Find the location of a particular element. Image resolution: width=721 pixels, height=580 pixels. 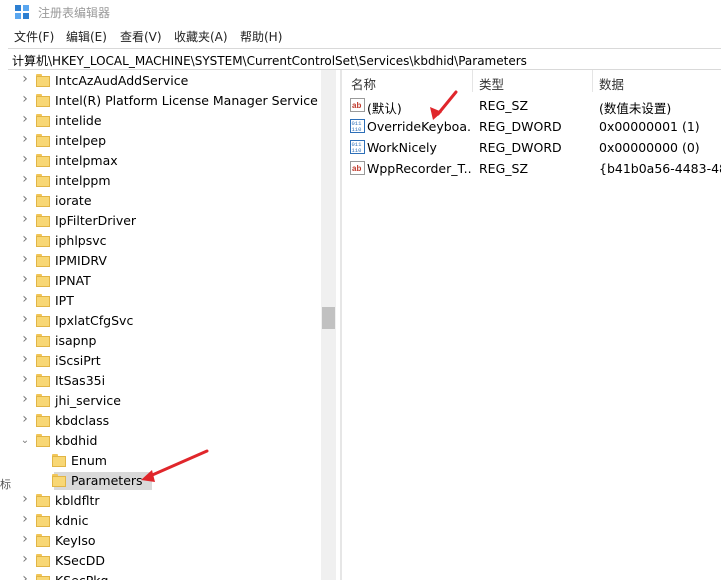

arrow-to-parameters-key is located at coordinates (175, 465).